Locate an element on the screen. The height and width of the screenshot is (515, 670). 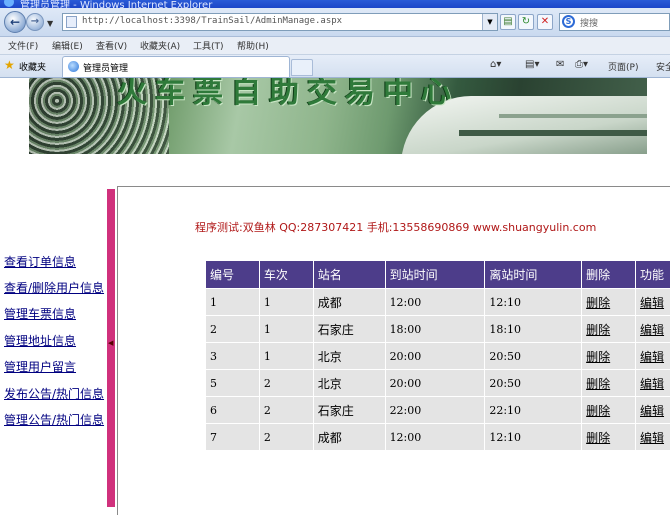
address-dropdown-button: ▼ is located at coordinates (489, 22).